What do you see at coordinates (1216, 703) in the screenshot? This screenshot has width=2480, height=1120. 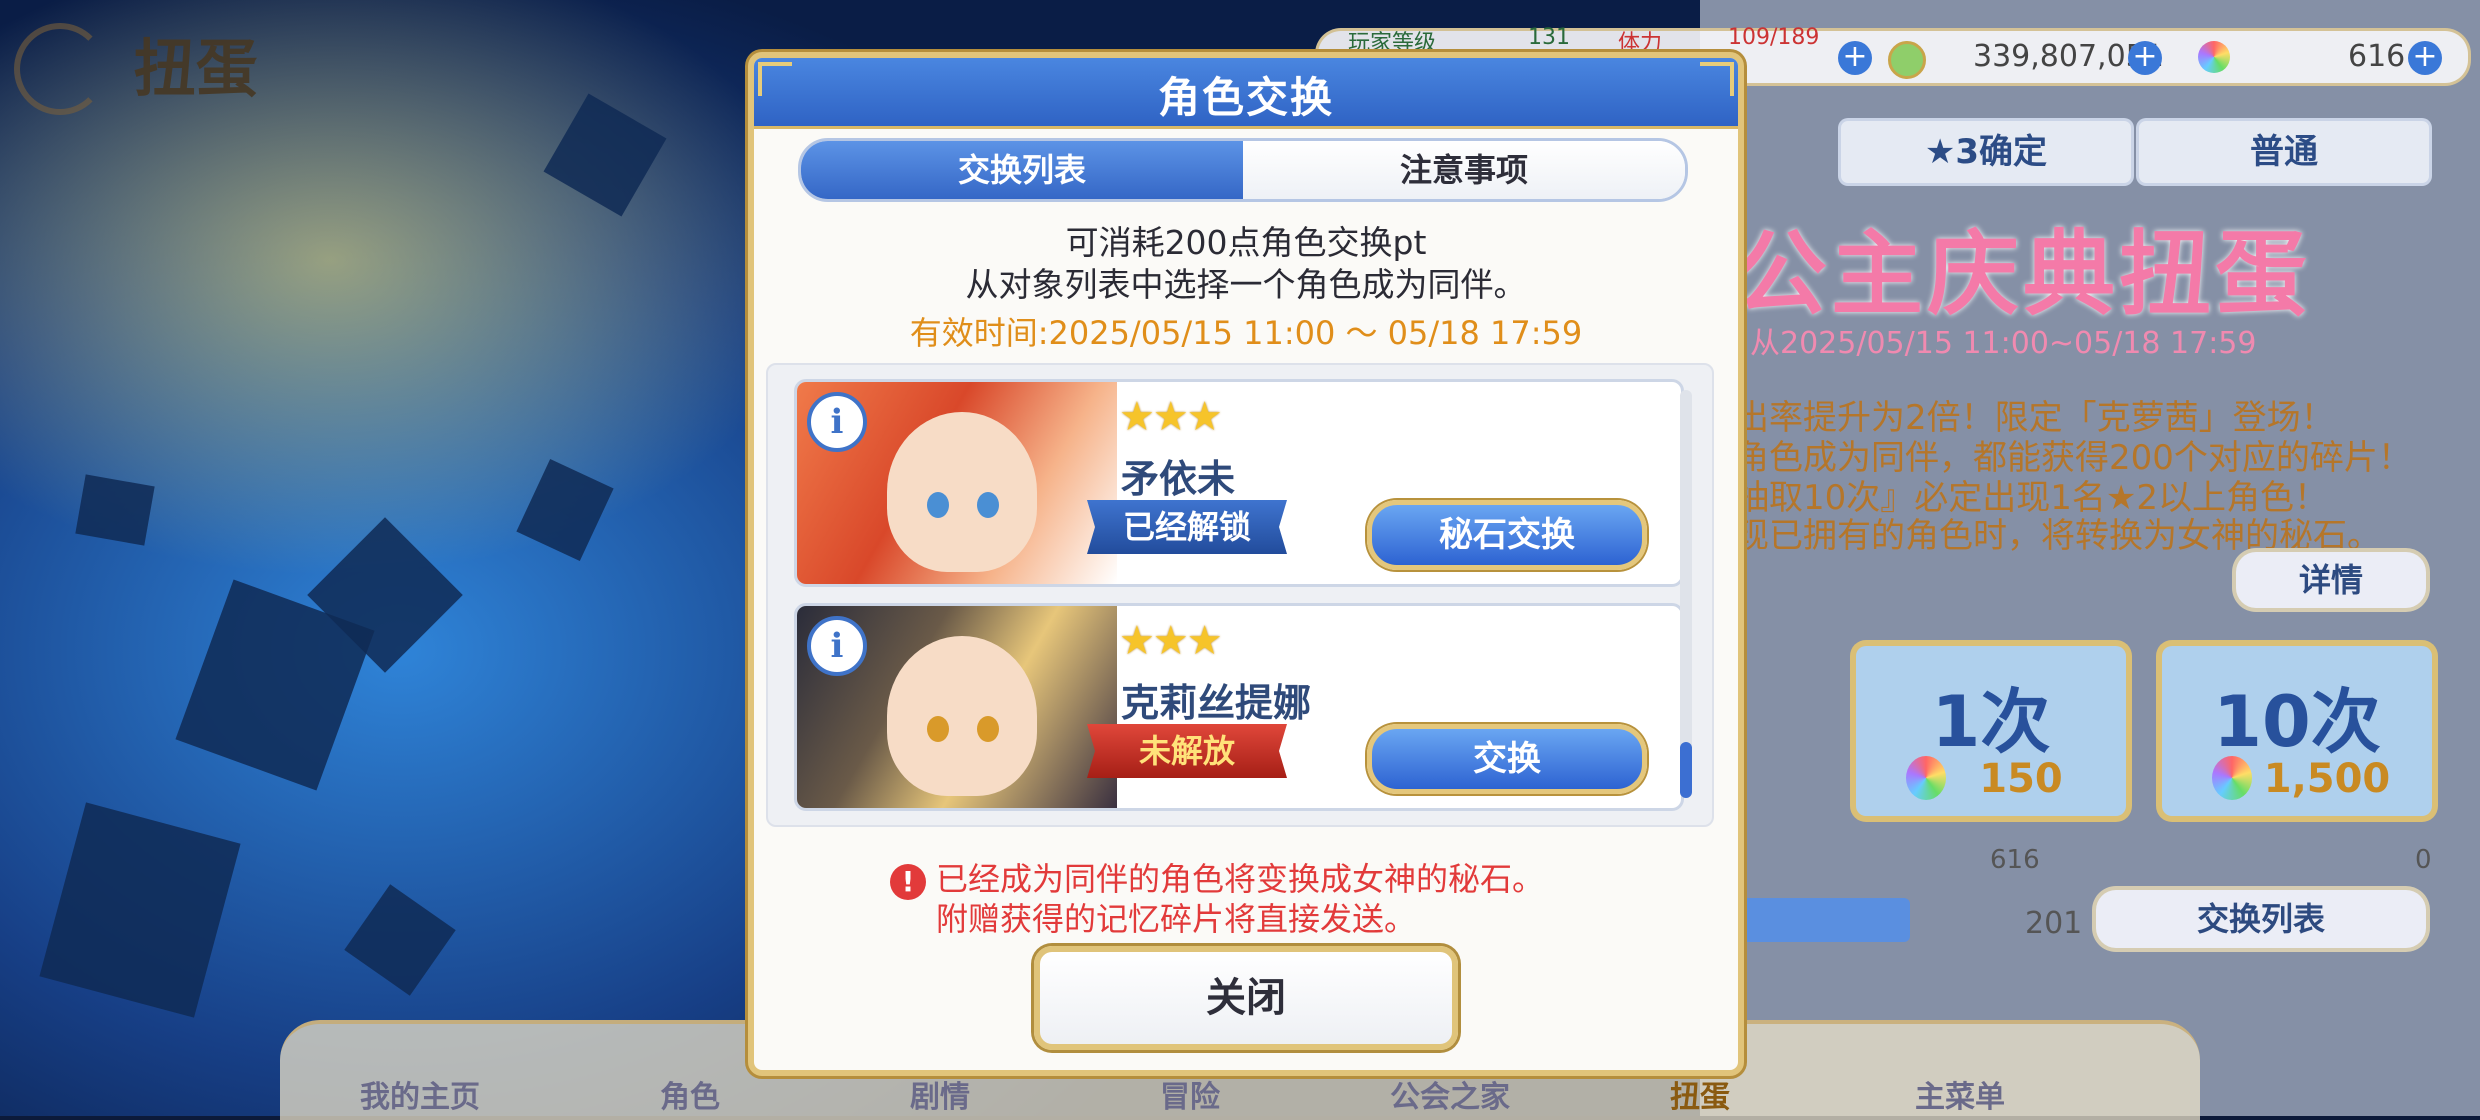 I see `character-name: 克莉丝提娜` at bounding box center [1216, 703].